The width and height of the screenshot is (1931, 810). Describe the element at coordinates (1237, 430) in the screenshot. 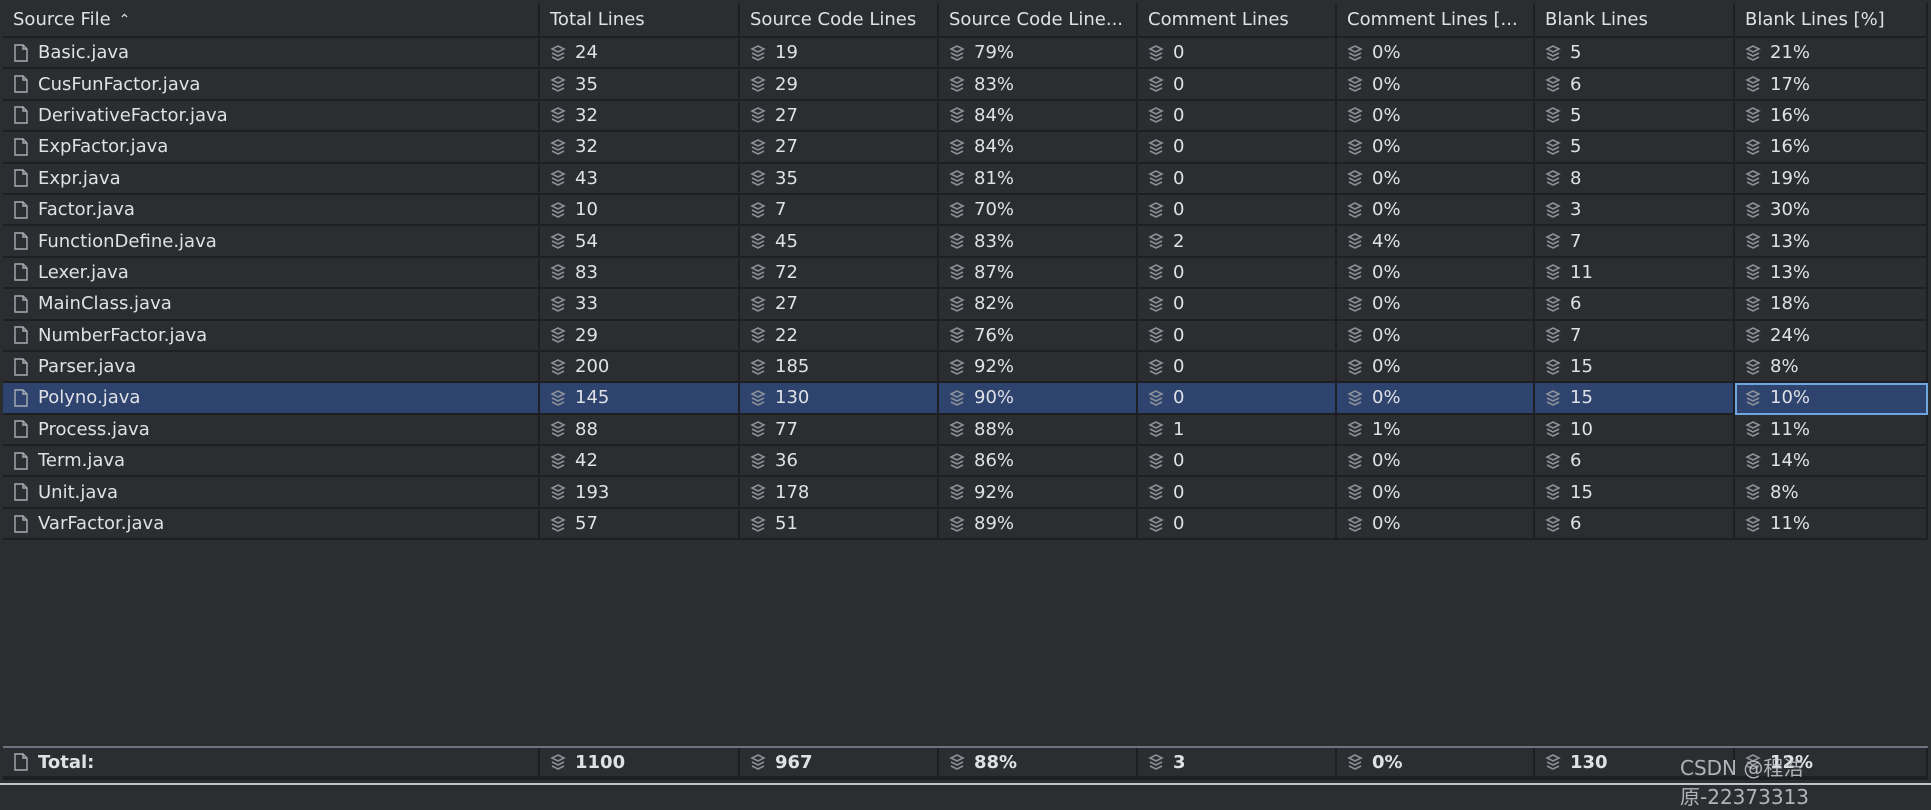

I see `cell-comment-lines: 1` at that location.